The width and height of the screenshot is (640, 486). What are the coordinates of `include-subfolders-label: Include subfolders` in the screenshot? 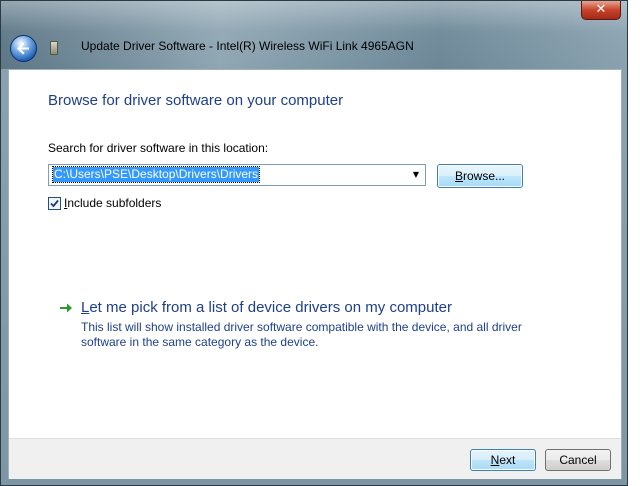 It's located at (112, 203).